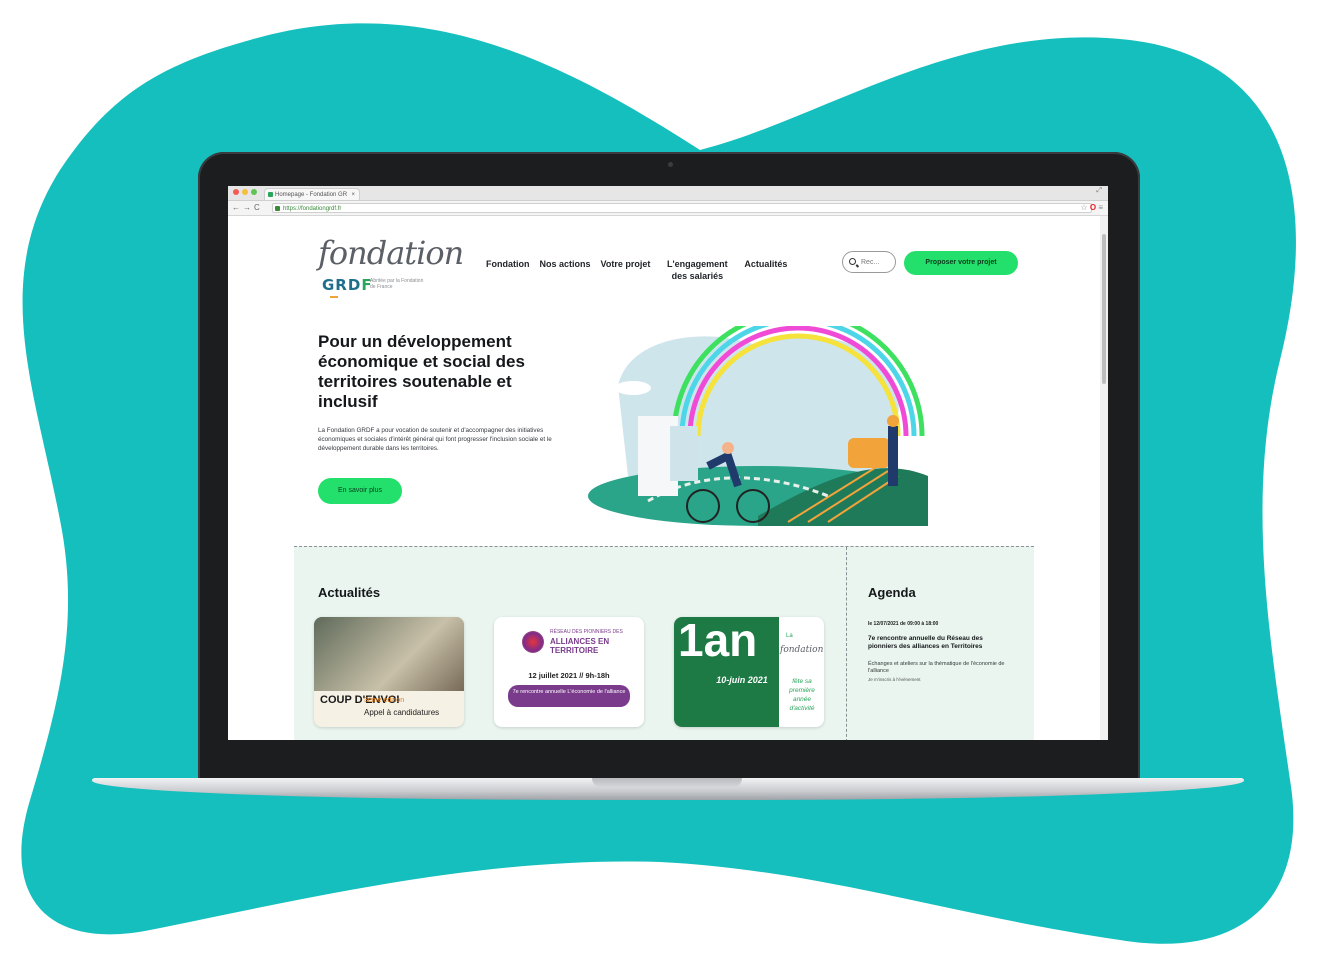 This screenshot has height=974, width=1322. Describe the element at coordinates (277, 208) in the screenshot. I see `lock-icon` at that location.